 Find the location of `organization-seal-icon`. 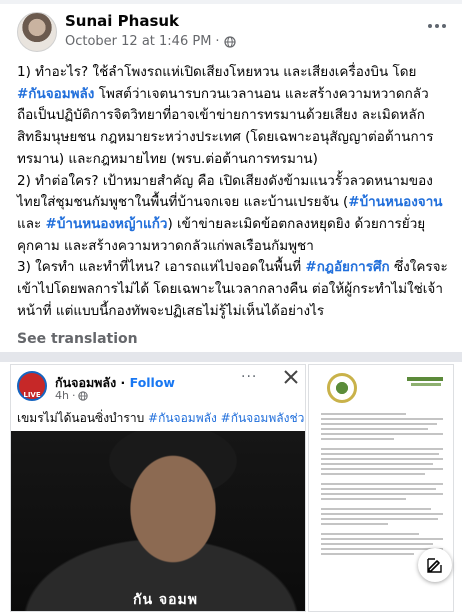

organization-seal-icon is located at coordinates (342, 388).